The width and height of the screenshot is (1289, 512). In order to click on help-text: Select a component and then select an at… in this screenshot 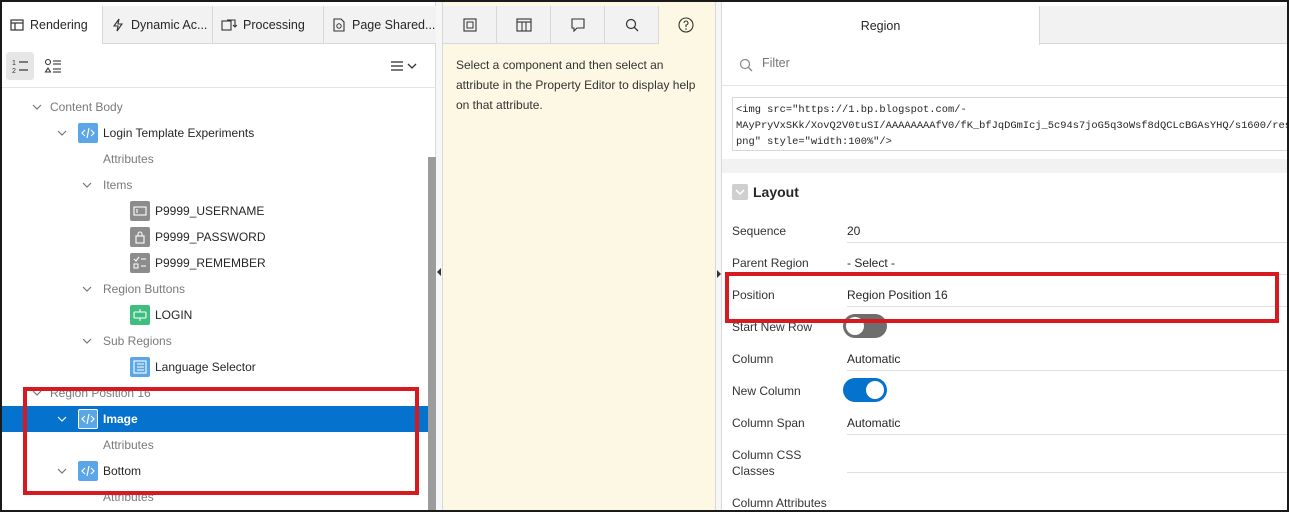, I will do `click(576, 85)`.